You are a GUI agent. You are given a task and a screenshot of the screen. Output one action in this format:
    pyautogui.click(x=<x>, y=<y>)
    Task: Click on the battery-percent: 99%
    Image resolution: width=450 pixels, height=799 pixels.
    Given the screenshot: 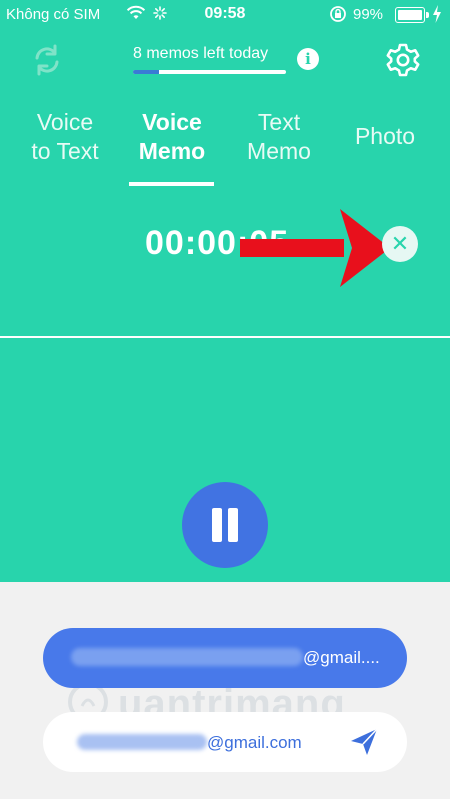 What is the action you would take?
    pyautogui.click(x=368, y=14)
    